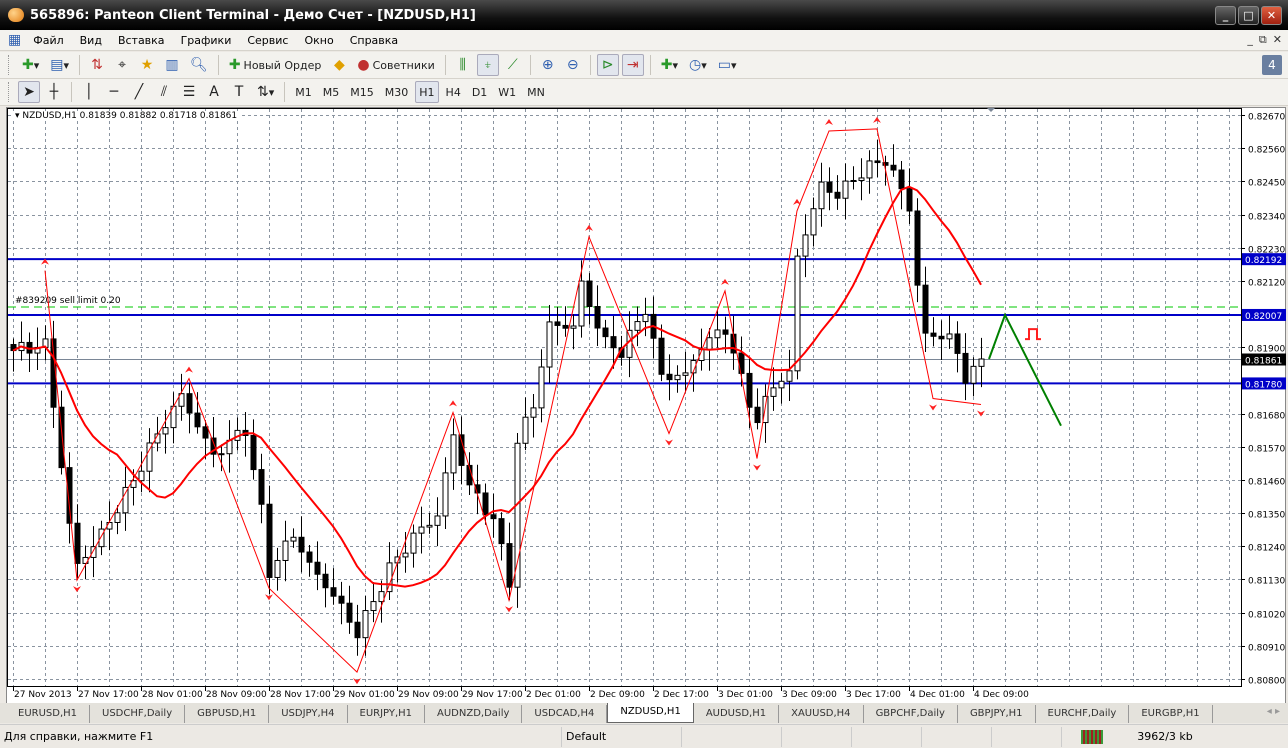 This screenshot has height=748, width=1288. What do you see at coordinates (1263, 317) in the screenshot?
I see `level-price-label: 0.82007` at bounding box center [1263, 317].